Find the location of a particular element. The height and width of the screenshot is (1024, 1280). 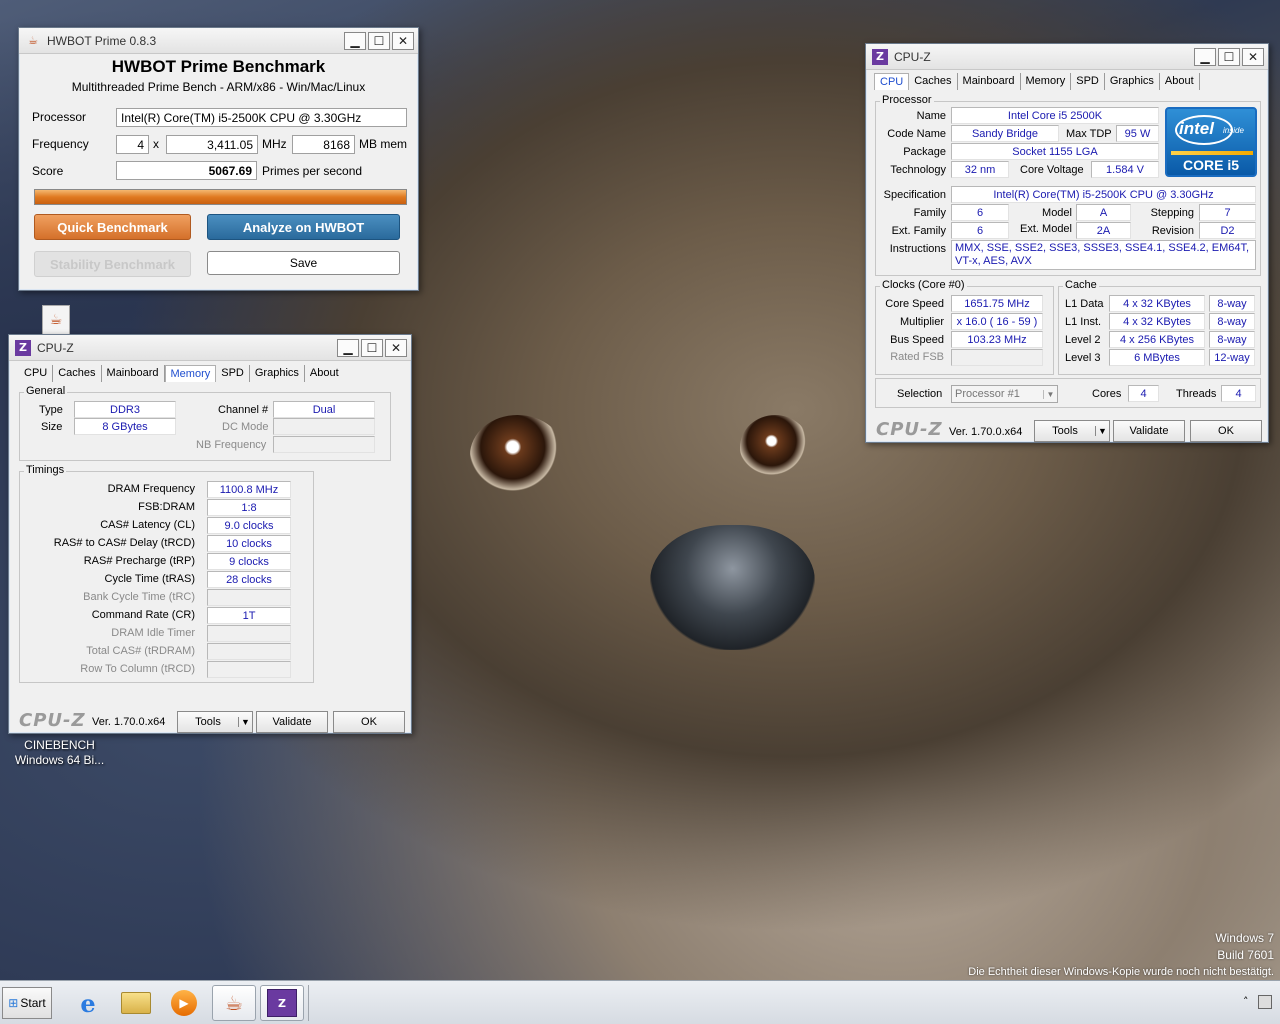

model-label: Model is located at coordinates (1057, 213).